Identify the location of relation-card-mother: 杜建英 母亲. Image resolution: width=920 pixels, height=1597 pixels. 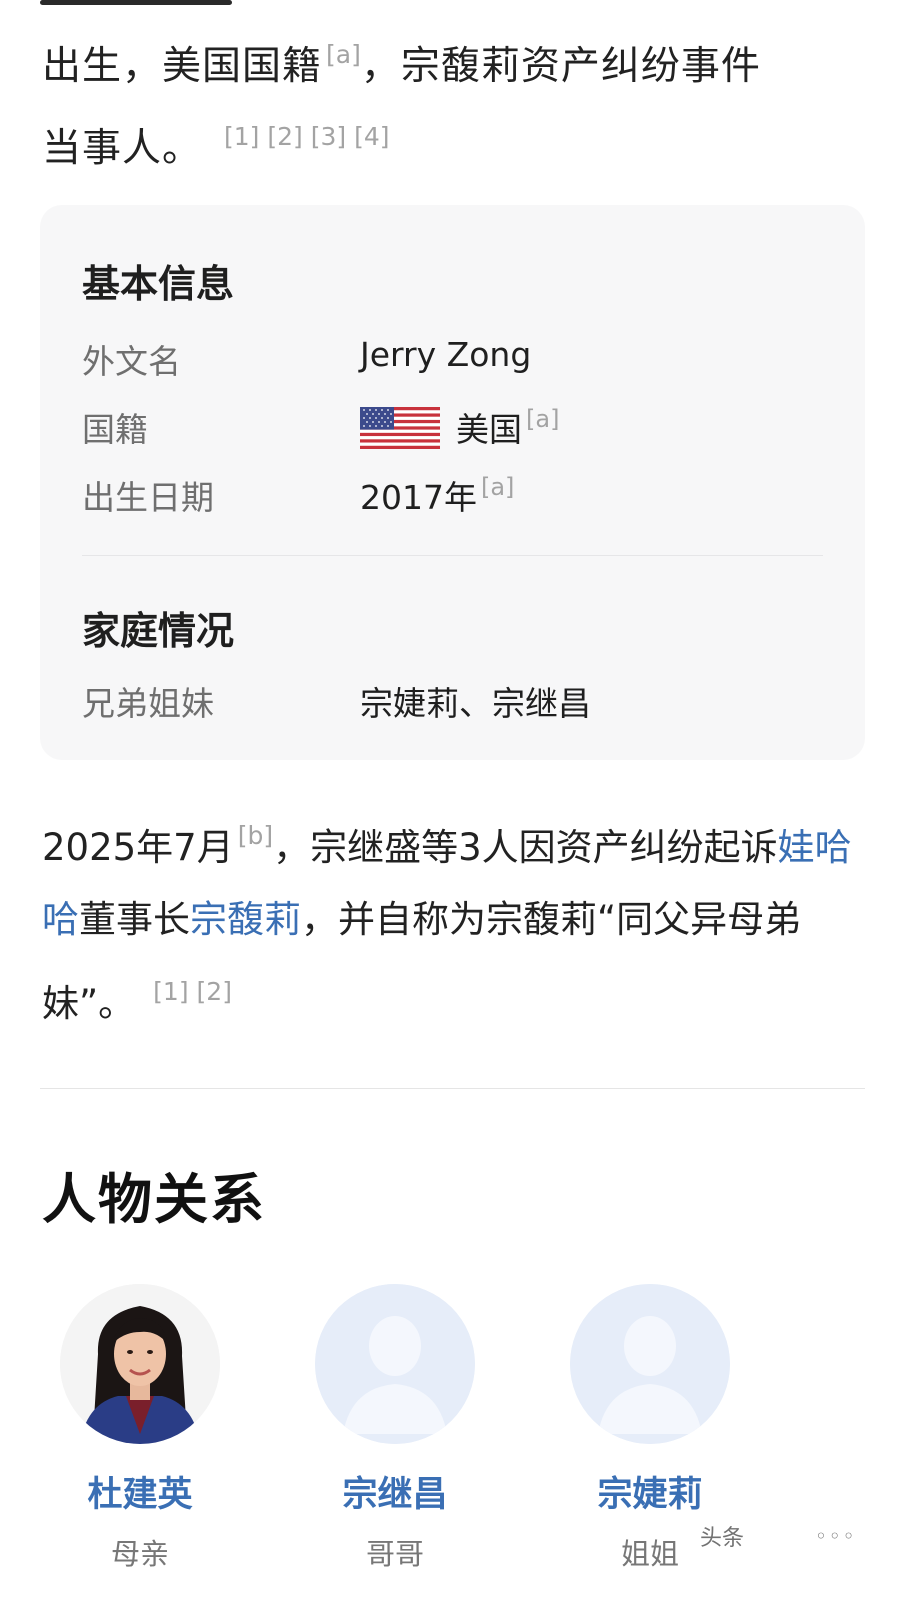
(140, 1428).